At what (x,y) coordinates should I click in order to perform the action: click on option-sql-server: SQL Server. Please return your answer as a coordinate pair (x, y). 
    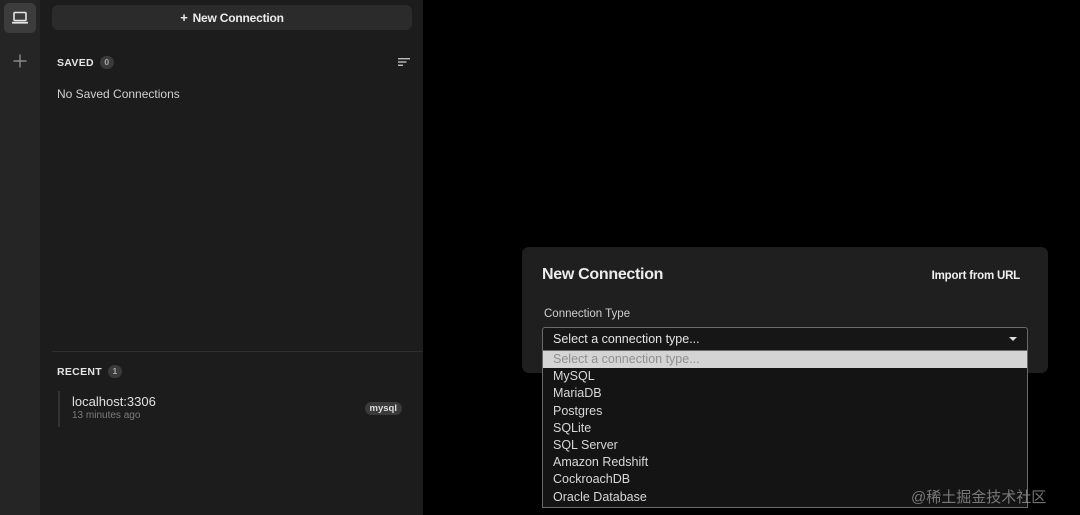
    Looking at the image, I should click on (785, 445).